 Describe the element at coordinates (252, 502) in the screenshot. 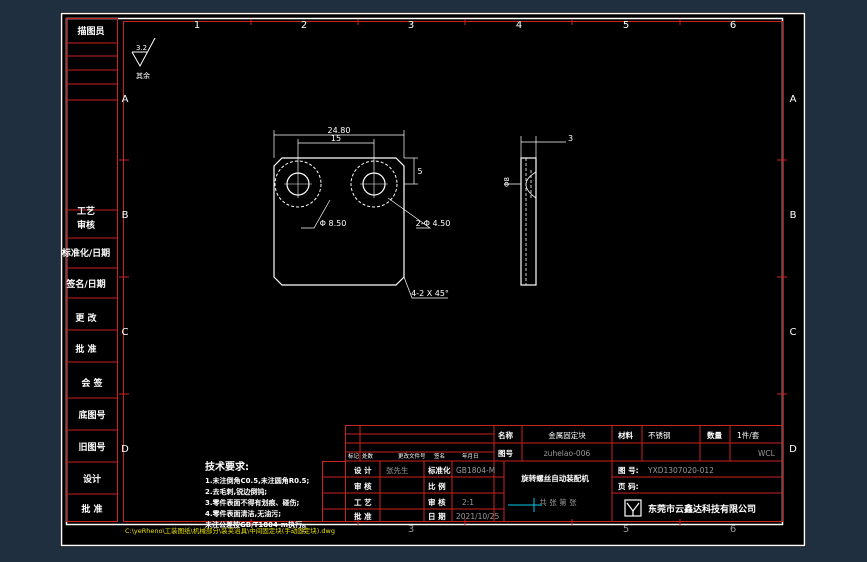

I see `tech-req-line-3: 3.零件表面不得有划痕、碰伤;` at that location.